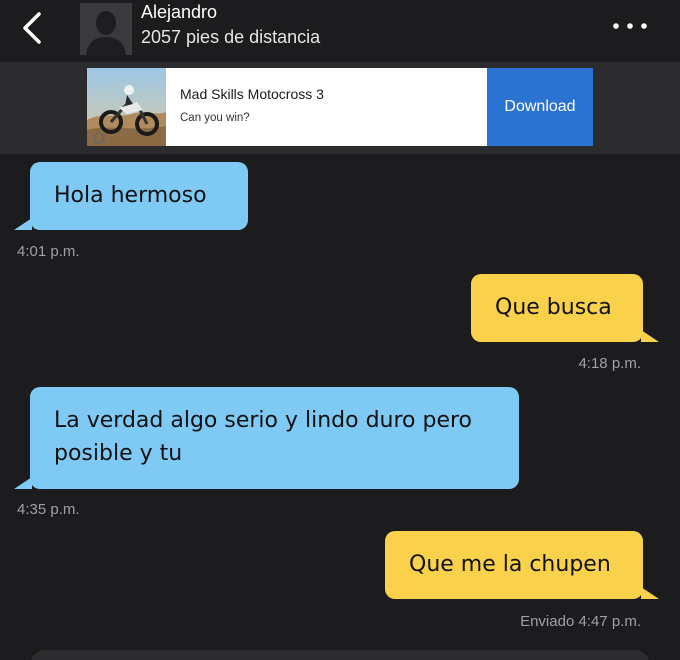  I want to click on message-timestamp: 4:01 p.m., so click(48, 251).